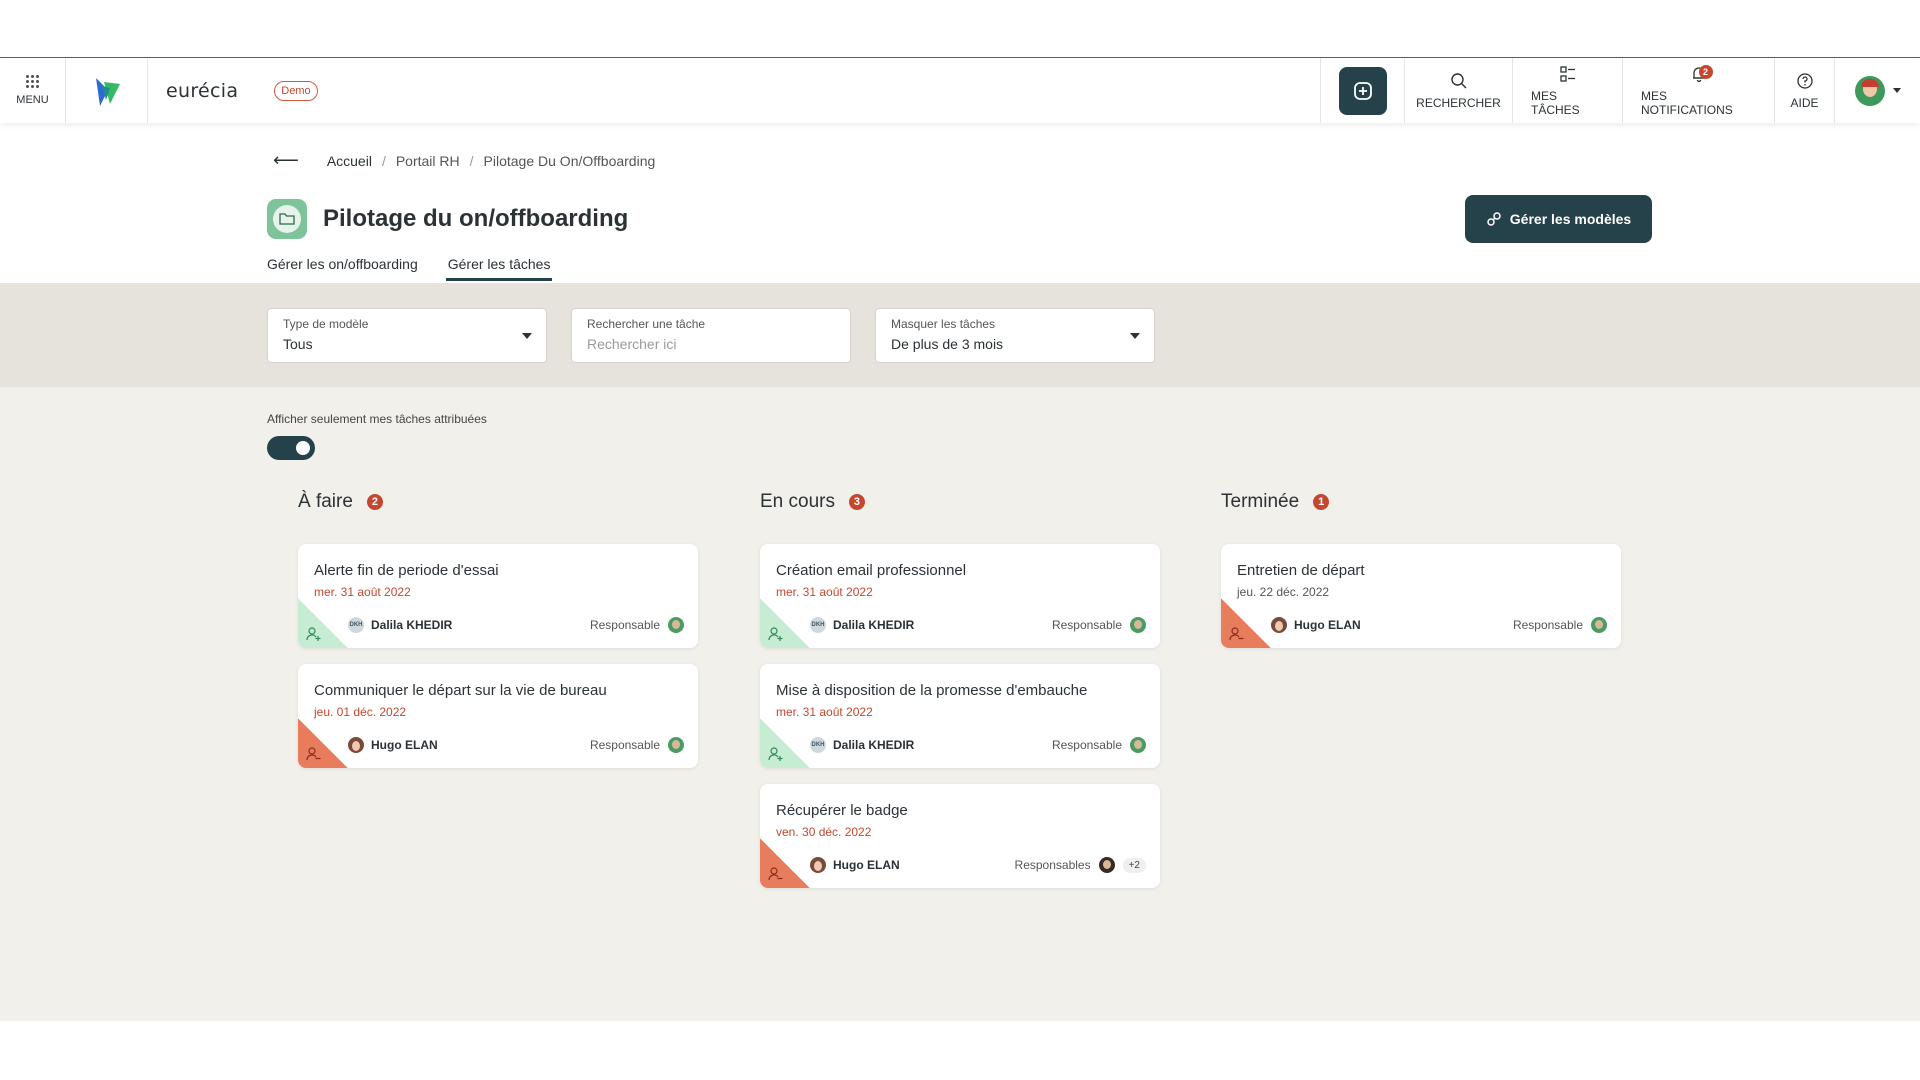 This screenshot has width=1920, height=1080. What do you see at coordinates (1567, 73) in the screenshot?
I see `tasks-checklist-icon` at bounding box center [1567, 73].